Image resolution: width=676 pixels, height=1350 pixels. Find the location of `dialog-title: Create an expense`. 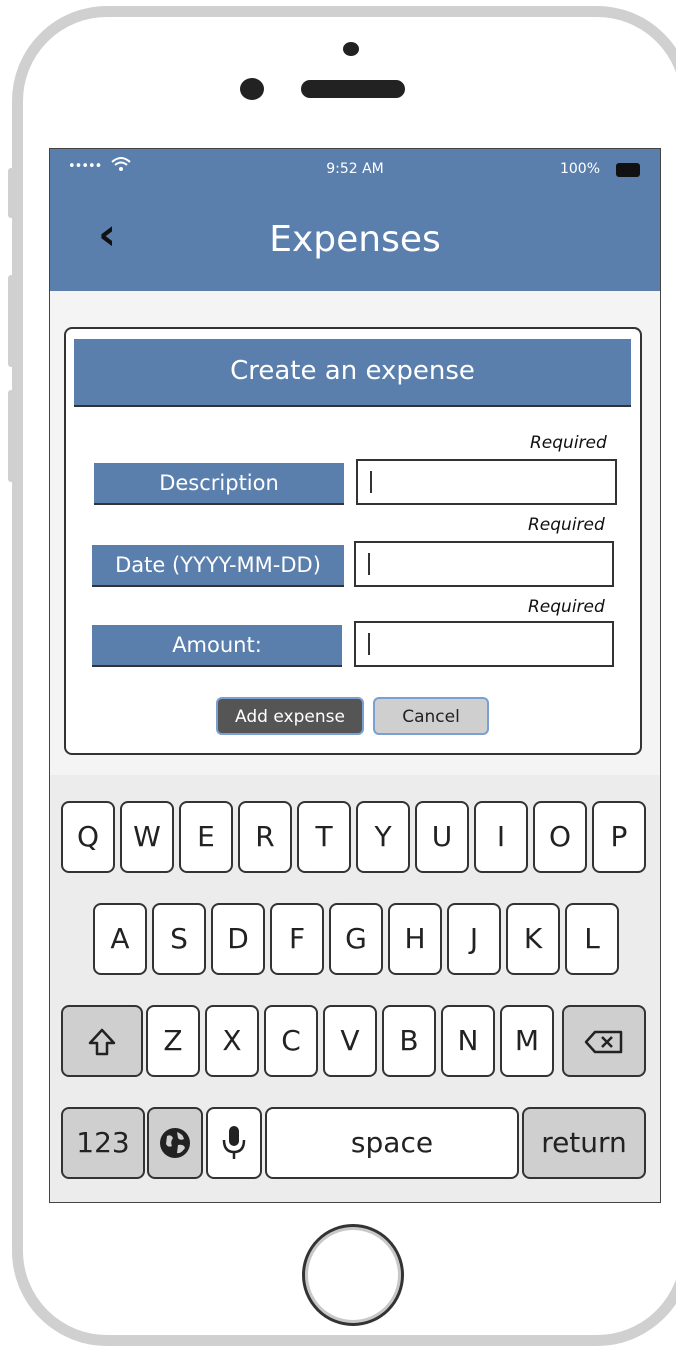

dialog-title: Create an expense is located at coordinates (352, 373).